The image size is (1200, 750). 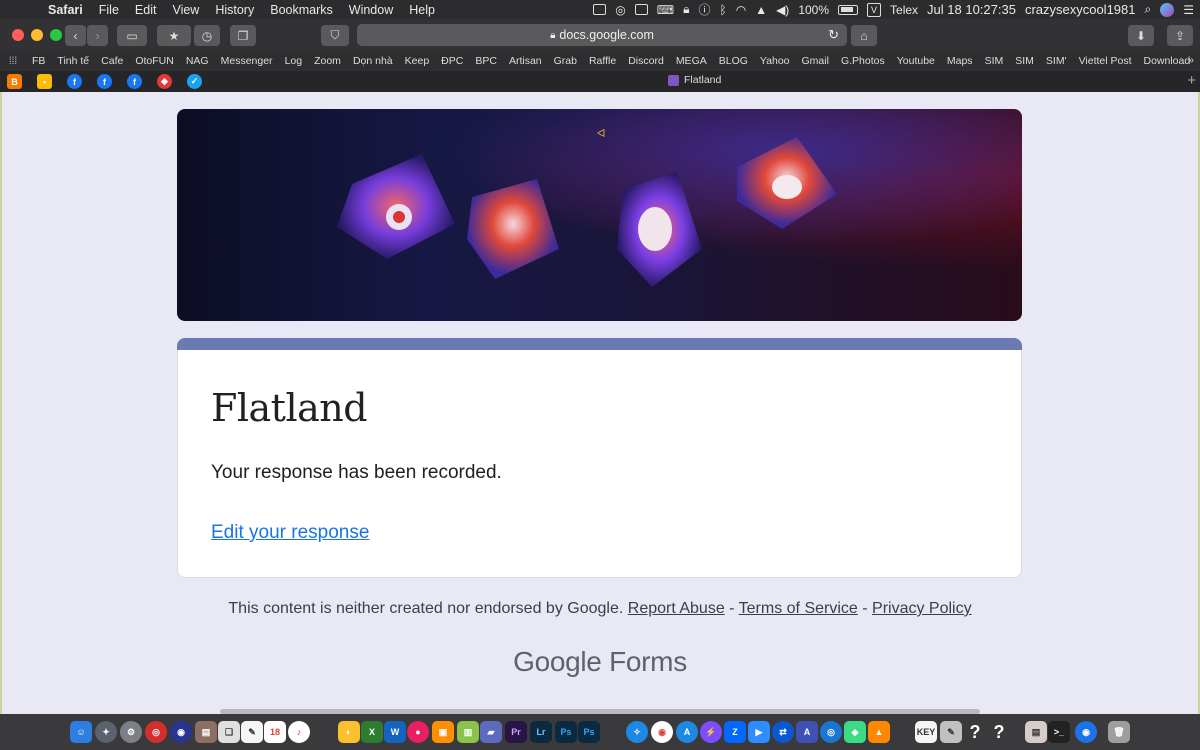 I want to click on messenger-icon: ⚡, so click(x=711, y=732).